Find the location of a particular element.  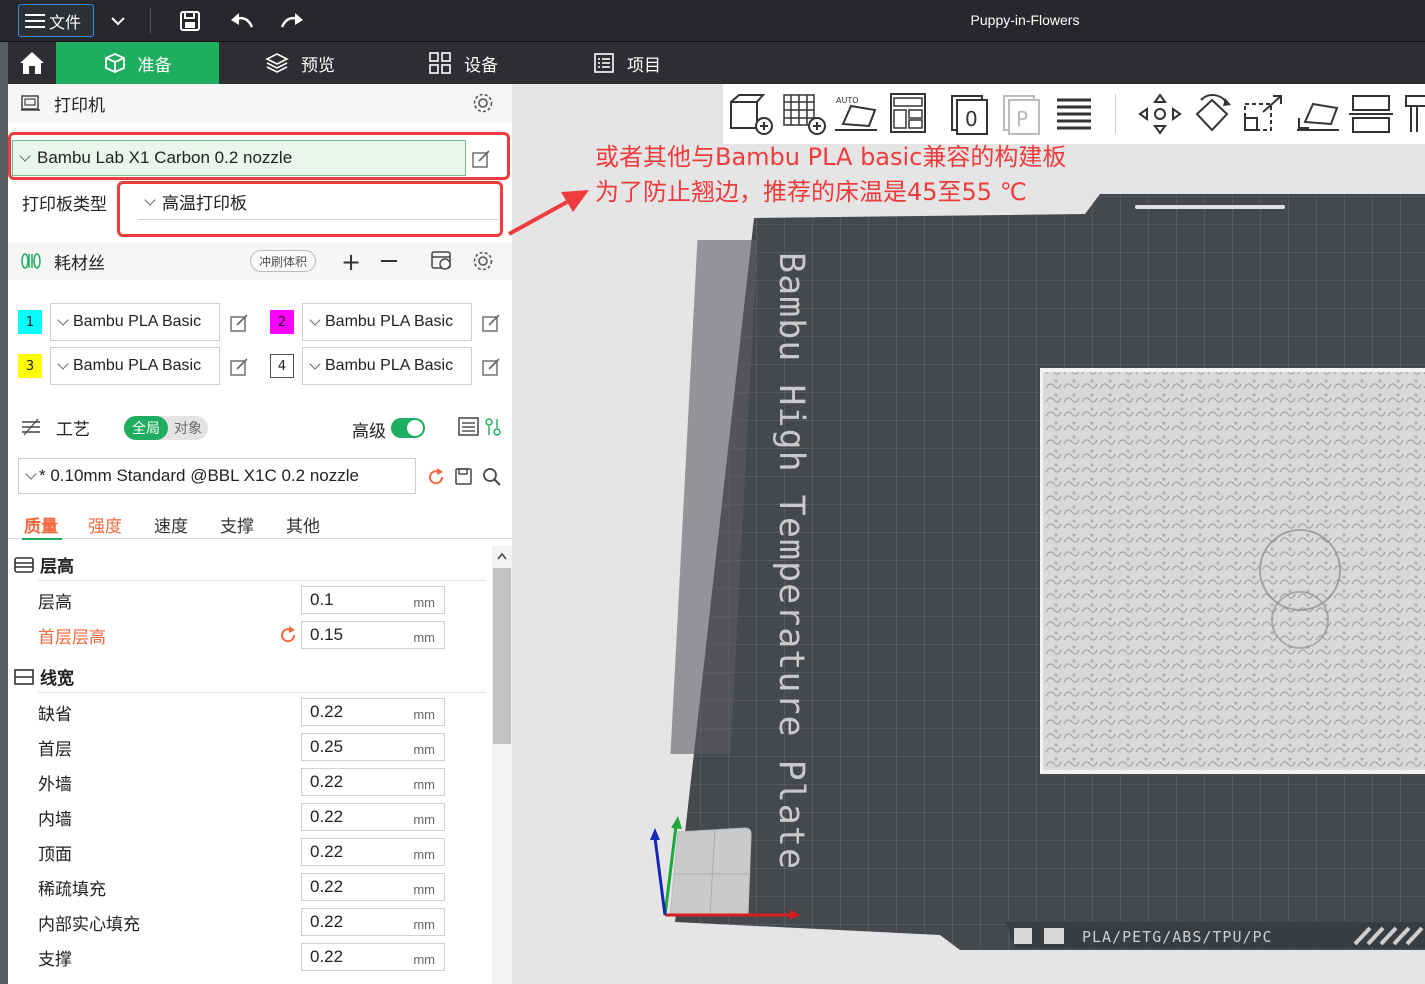

file-menu-button: 文件 is located at coordinates (56, 20).